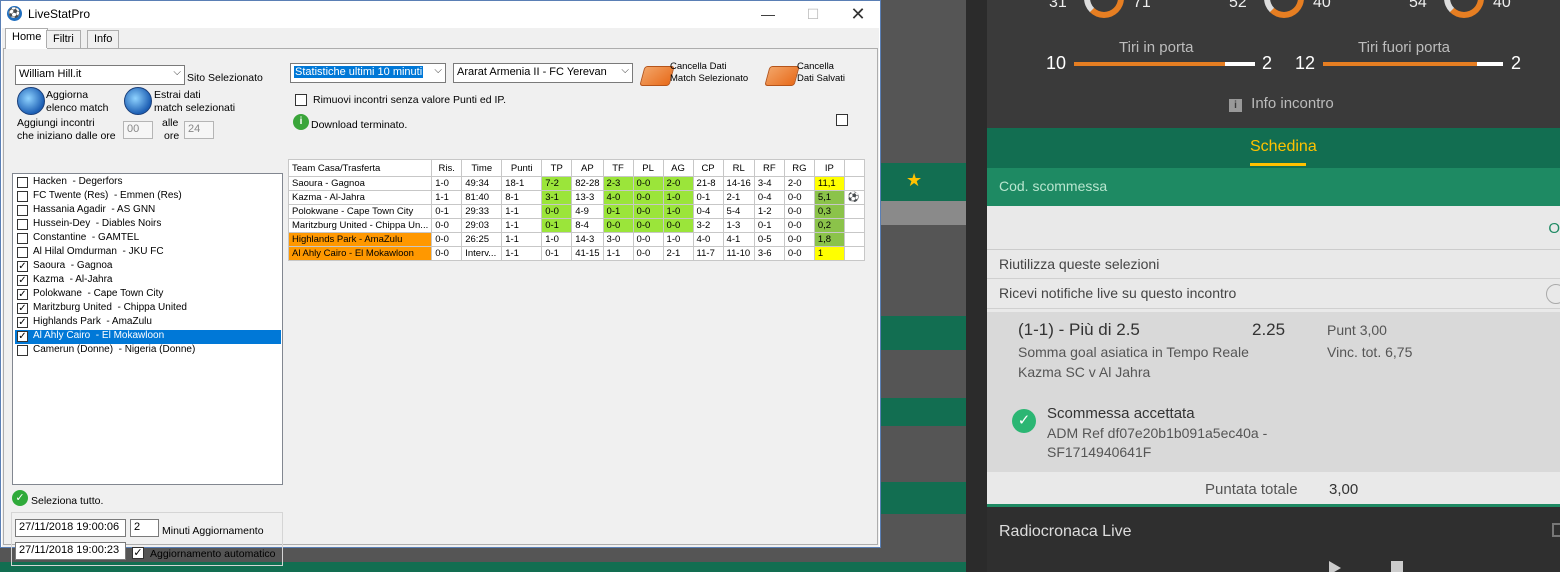  What do you see at coordinates (63, 39) in the screenshot?
I see `tab-filtri: Filtri` at bounding box center [63, 39].